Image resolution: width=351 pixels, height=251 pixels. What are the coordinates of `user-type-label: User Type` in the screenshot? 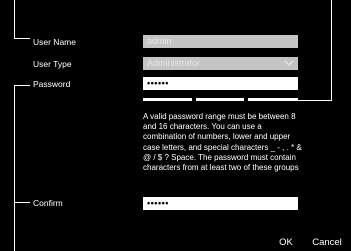 It's located at (52, 64).